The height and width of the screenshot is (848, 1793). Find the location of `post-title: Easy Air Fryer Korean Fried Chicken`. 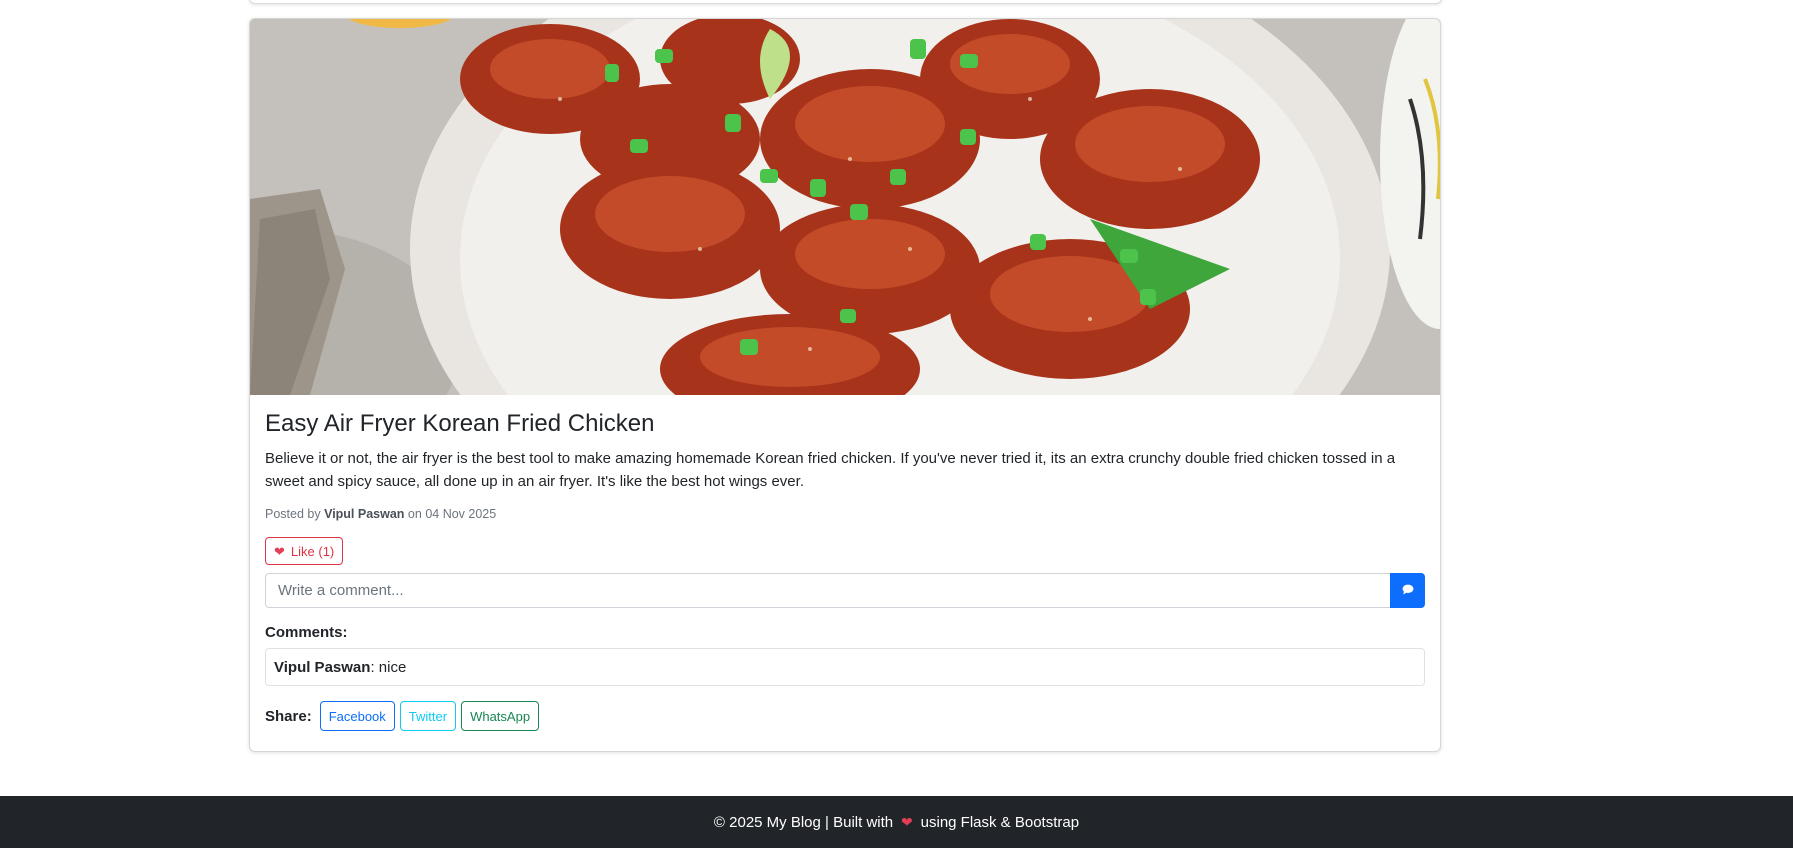

post-title: Easy Air Fryer Korean Fried Chicken is located at coordinates (460, 423).